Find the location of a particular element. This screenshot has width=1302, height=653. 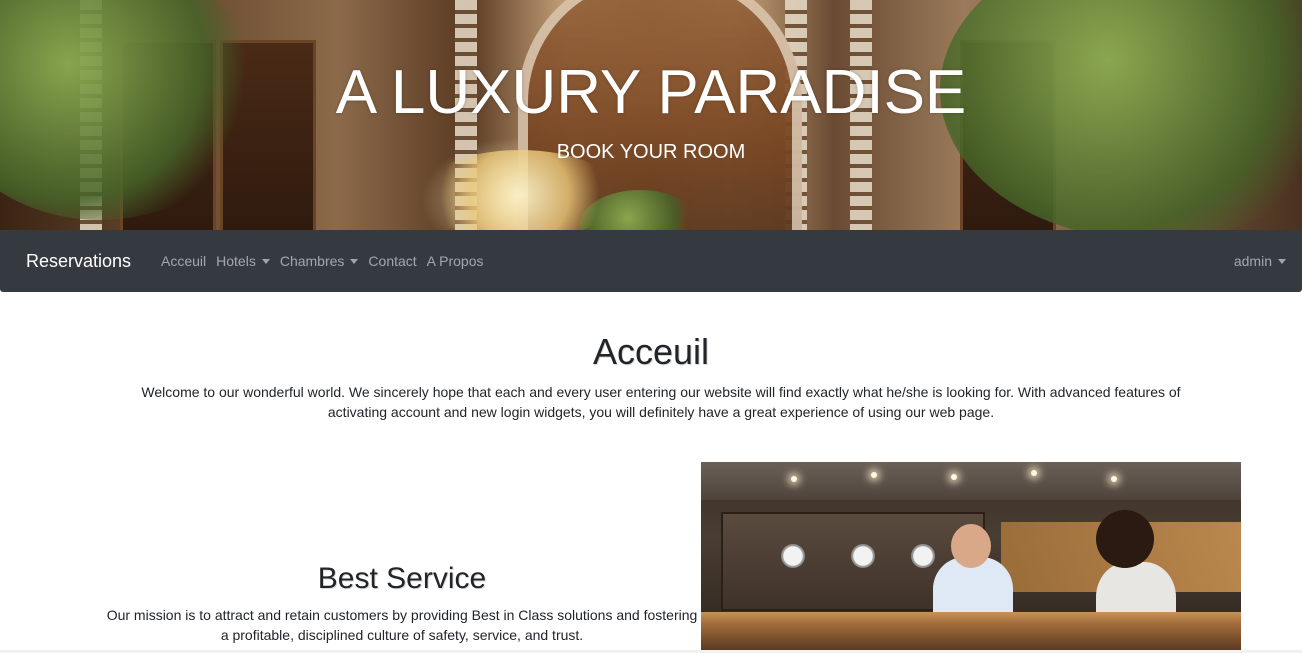

nav-link-label: A Propos is located at coordinates (455, 261).